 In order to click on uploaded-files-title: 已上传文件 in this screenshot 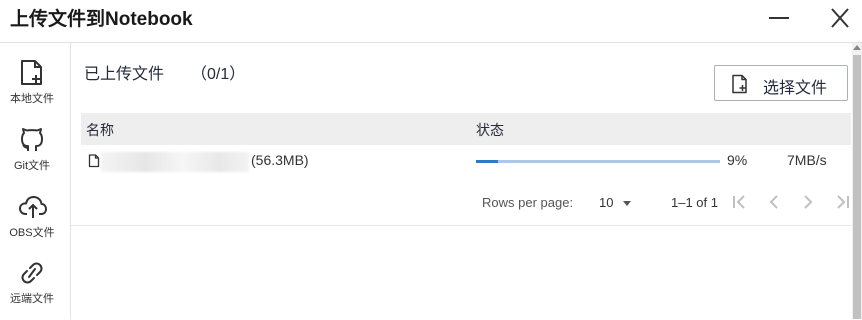, I will do `click(124, 74)`.